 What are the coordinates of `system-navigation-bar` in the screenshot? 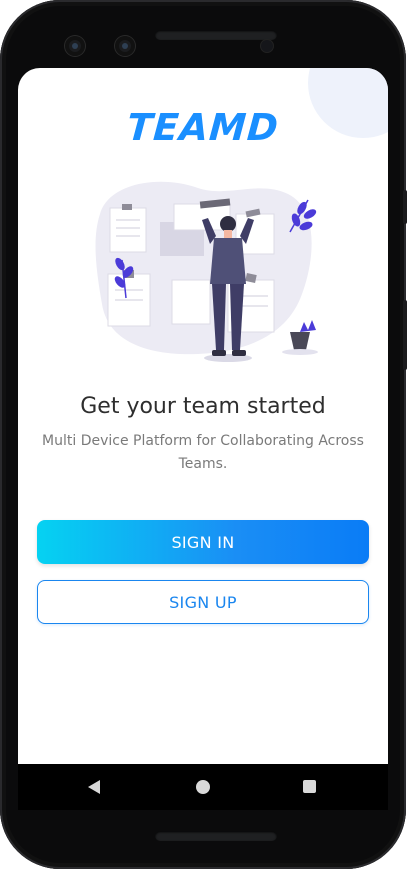 It's located at (203, 787).